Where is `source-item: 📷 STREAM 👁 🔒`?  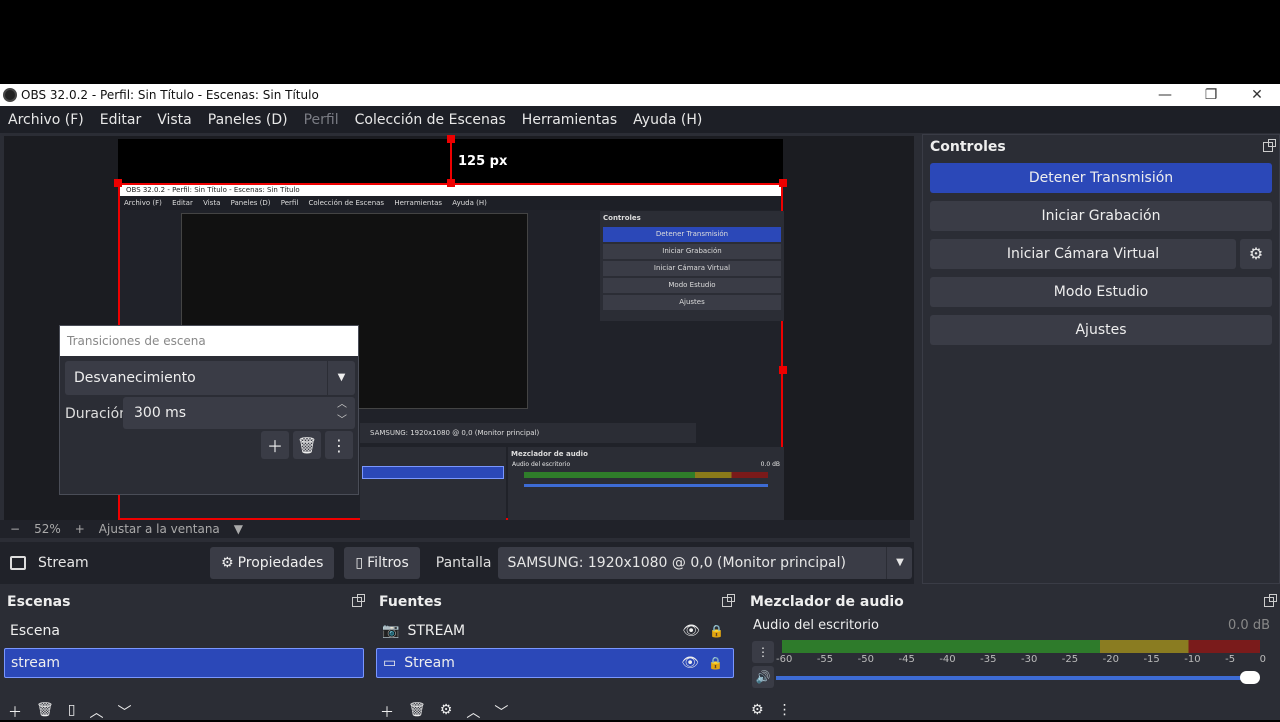
source-item: 📷 STREAM 👁 🔒 is located at coordinates (555, 631).